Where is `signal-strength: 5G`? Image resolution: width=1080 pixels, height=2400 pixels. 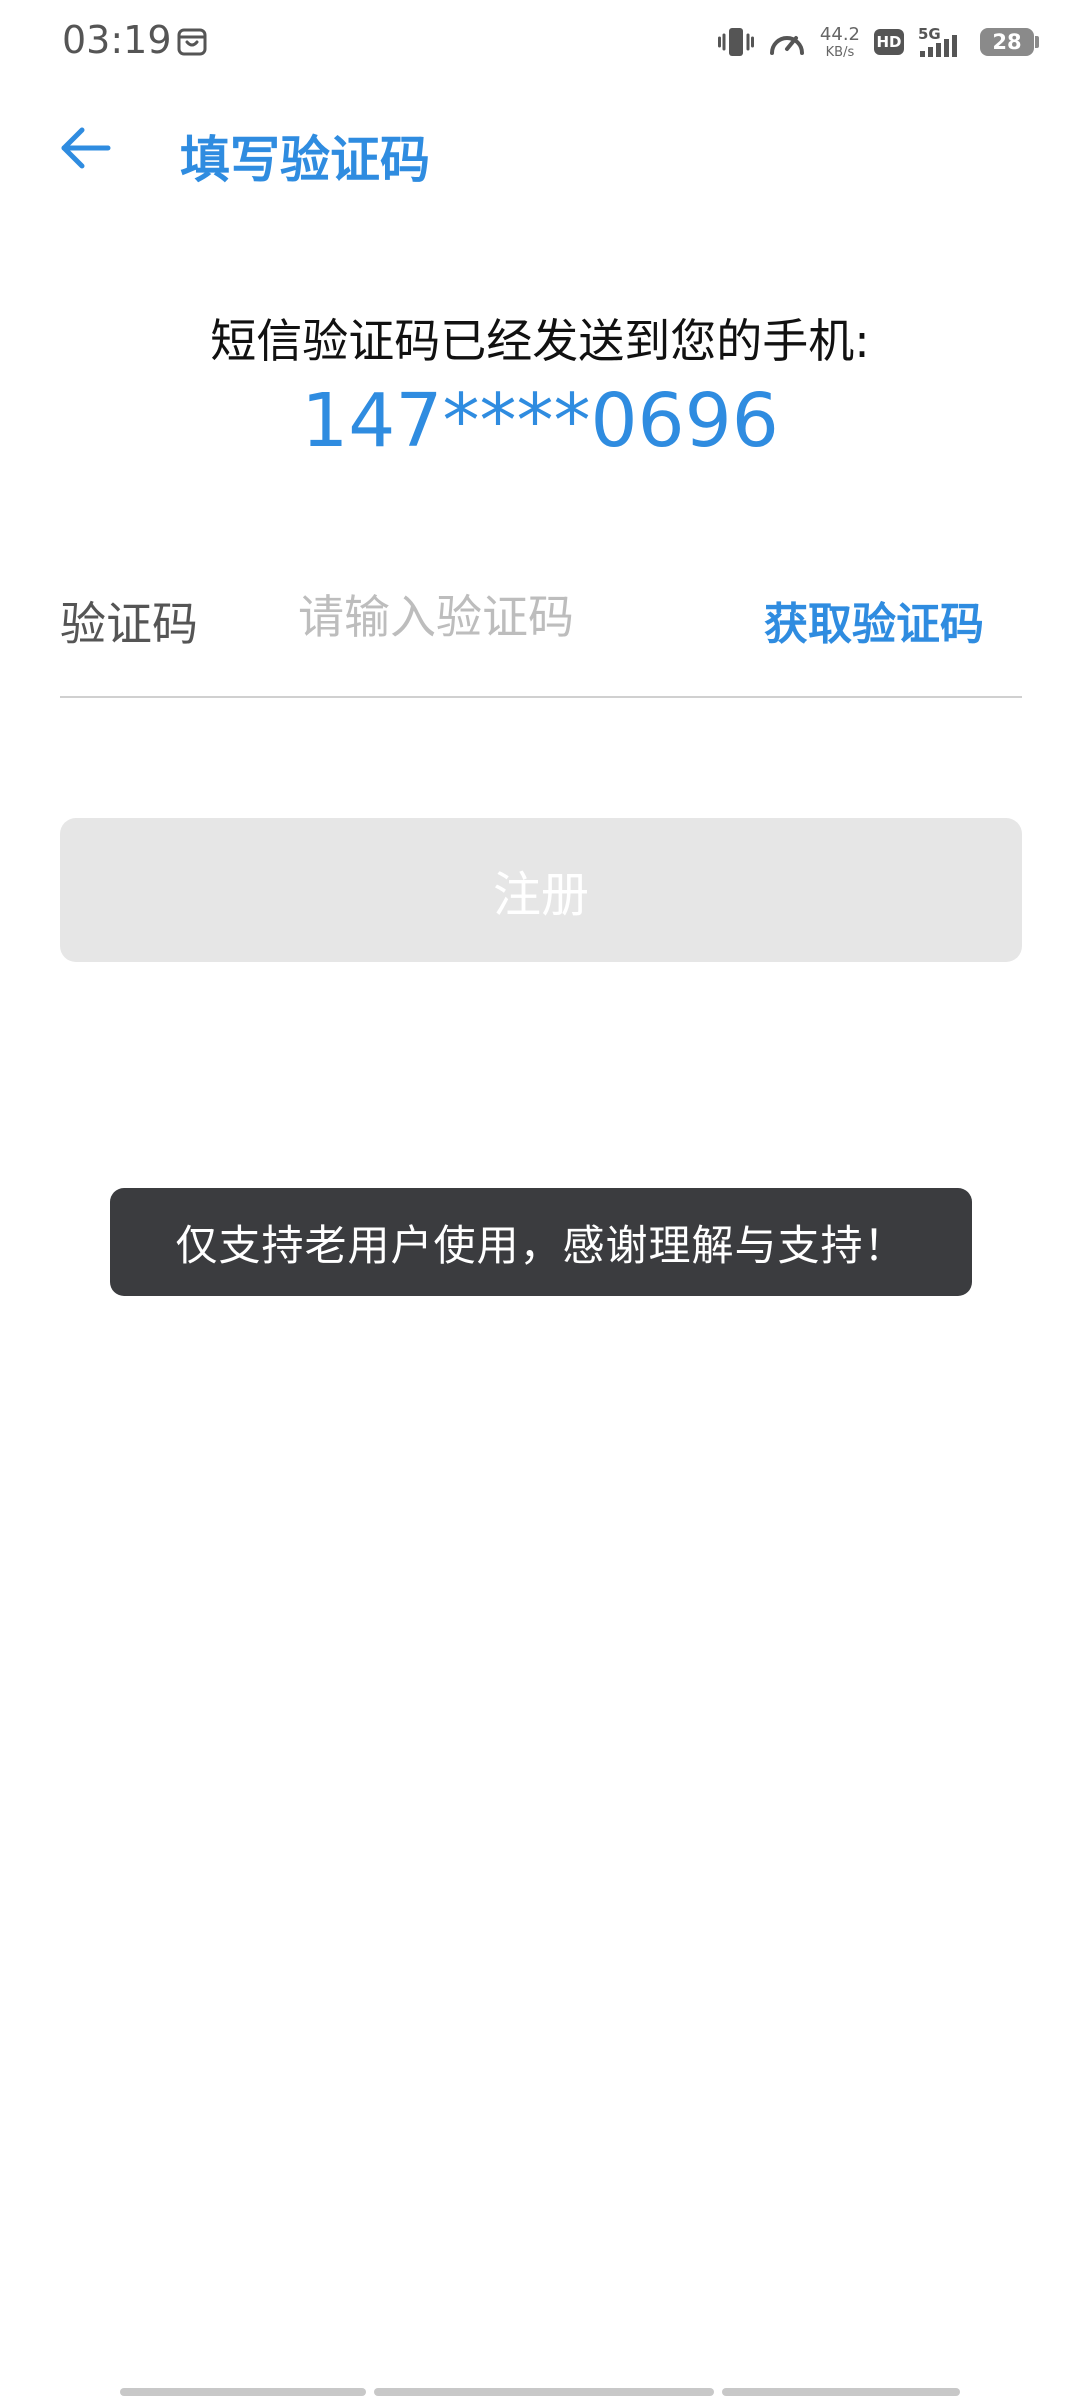 signal-strength: 5G is located at coordinates (942, 42).